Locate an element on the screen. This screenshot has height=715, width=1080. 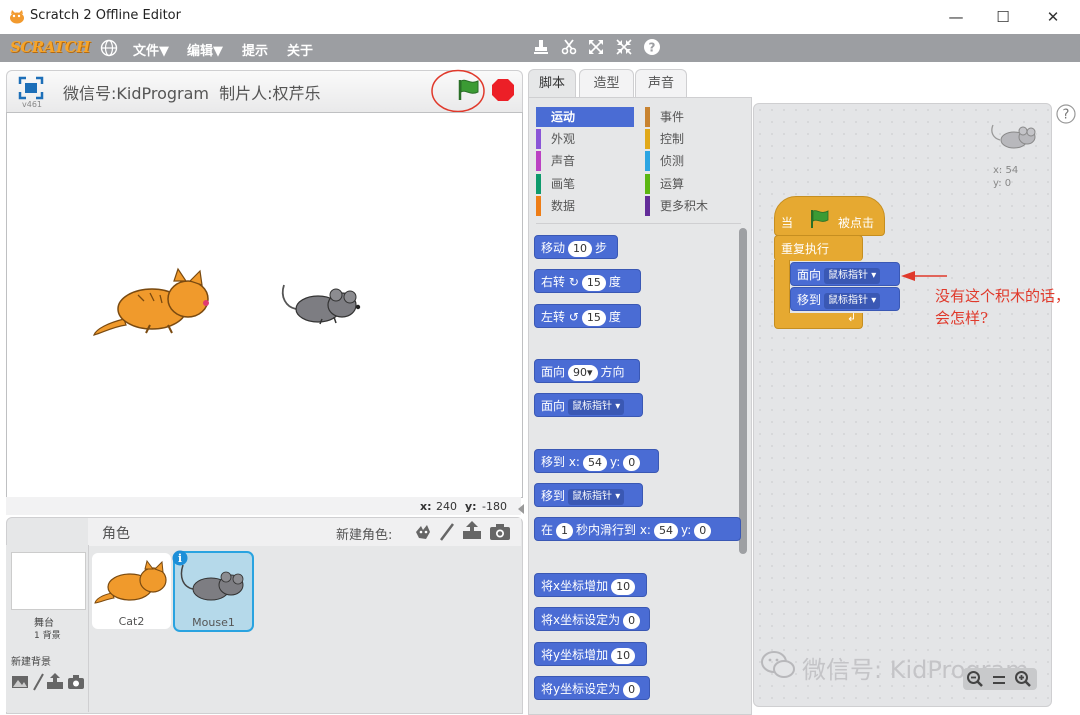
block-text: 在 is located at coordinates (547, 530).